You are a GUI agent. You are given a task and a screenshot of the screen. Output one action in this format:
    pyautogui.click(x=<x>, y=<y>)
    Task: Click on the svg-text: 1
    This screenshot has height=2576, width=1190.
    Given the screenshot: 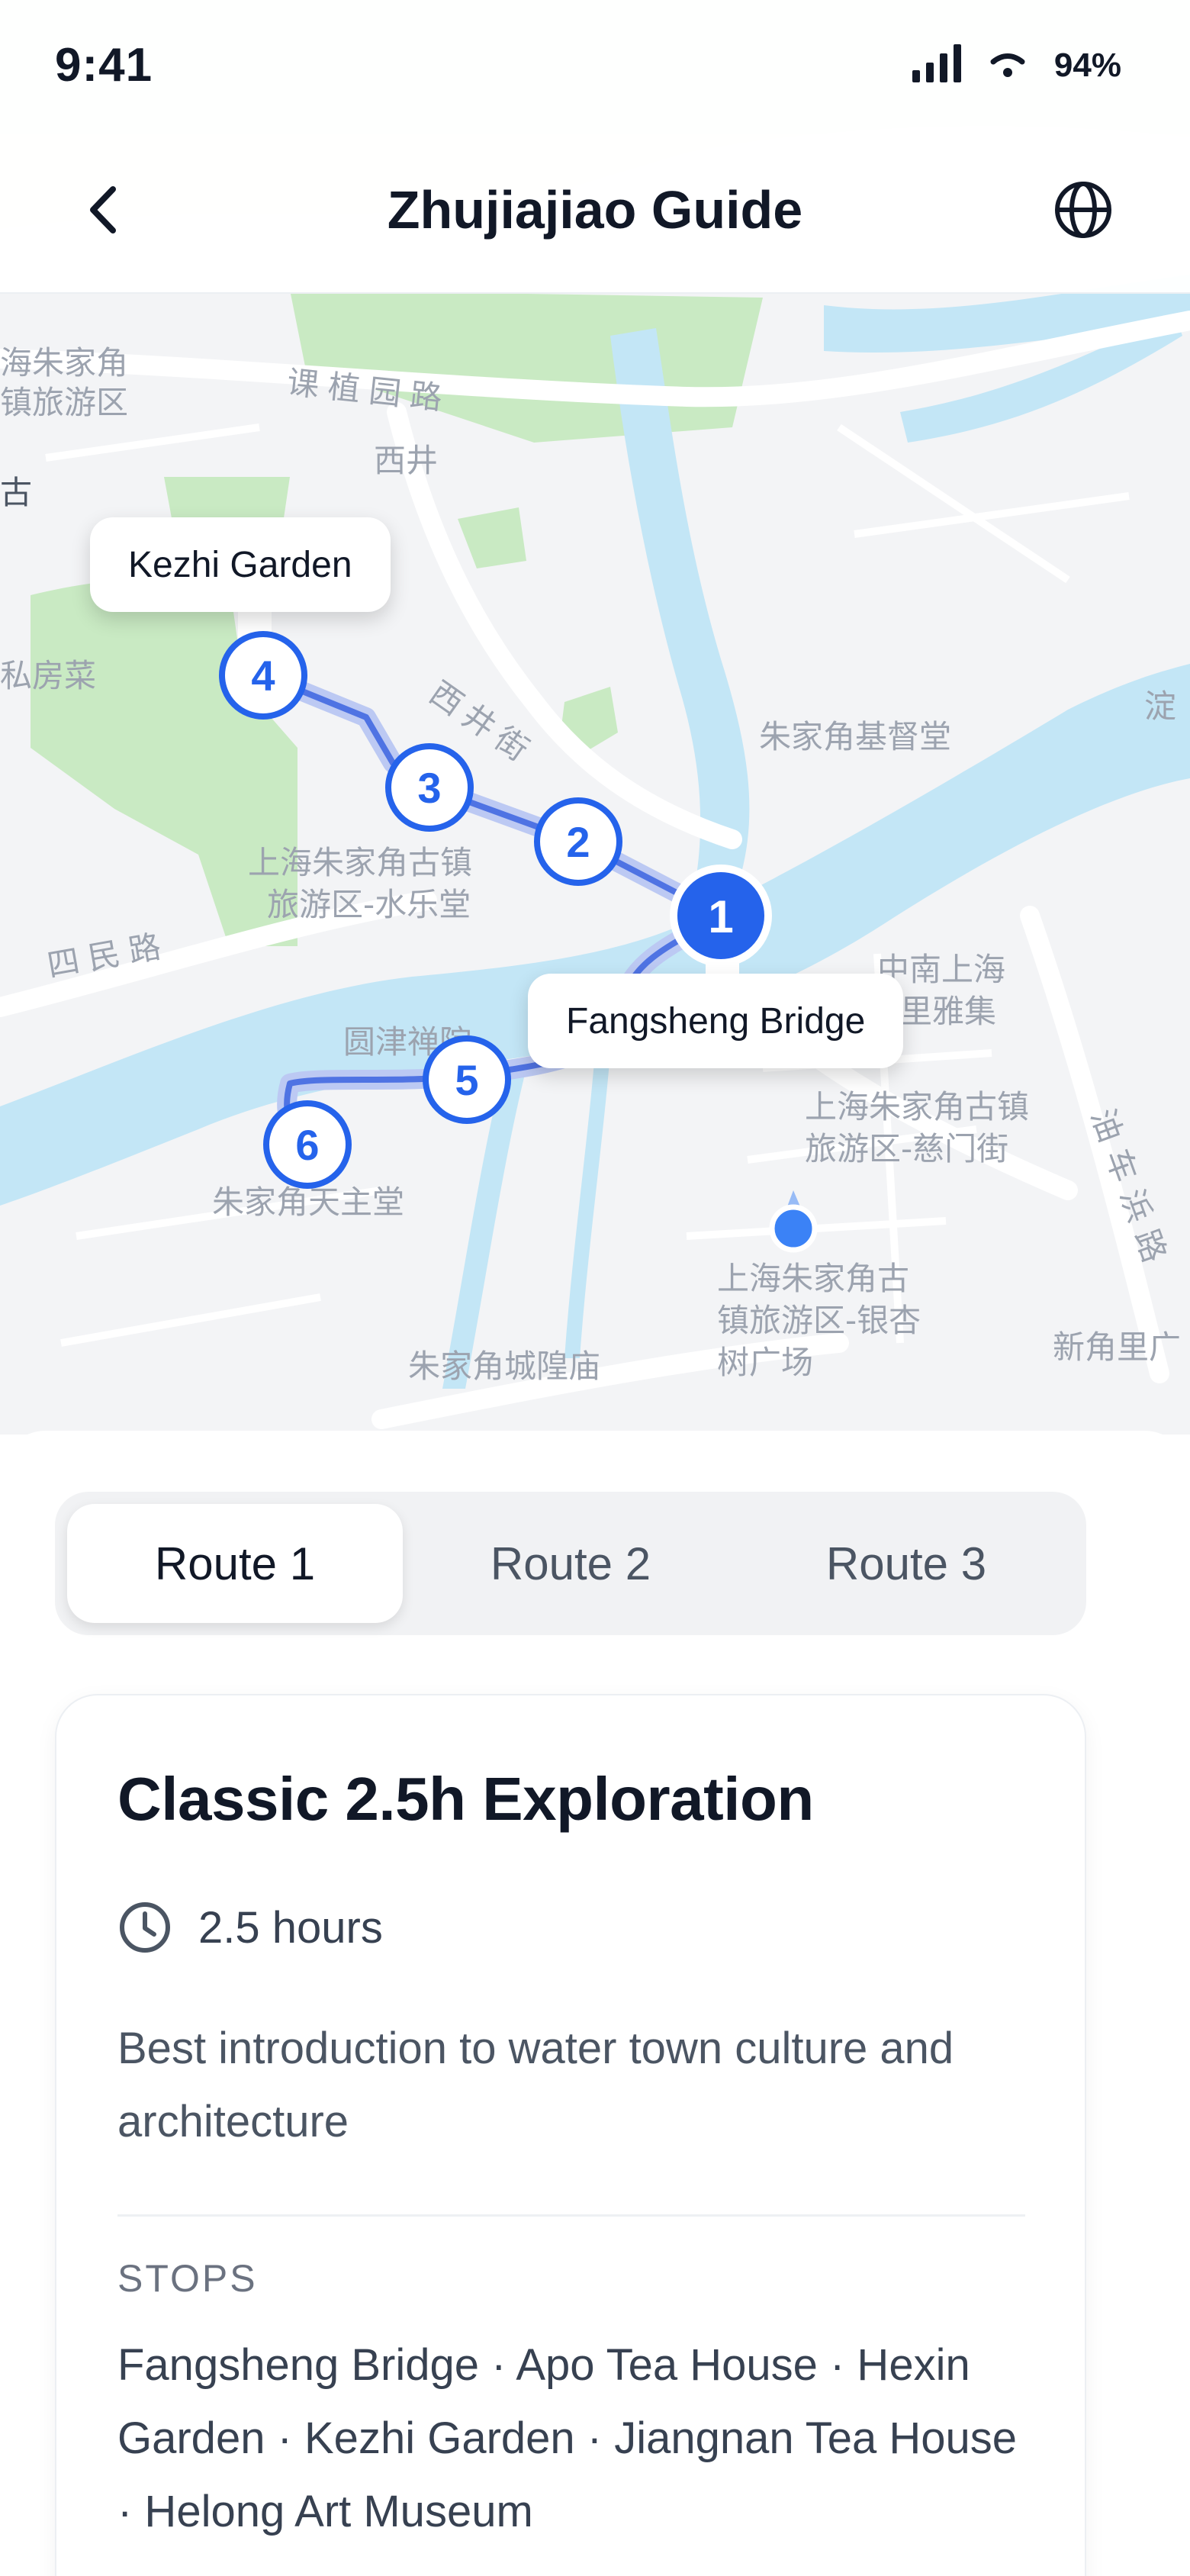 What is the action you would take?
    pyautogui.click(x=720, y=916)
    